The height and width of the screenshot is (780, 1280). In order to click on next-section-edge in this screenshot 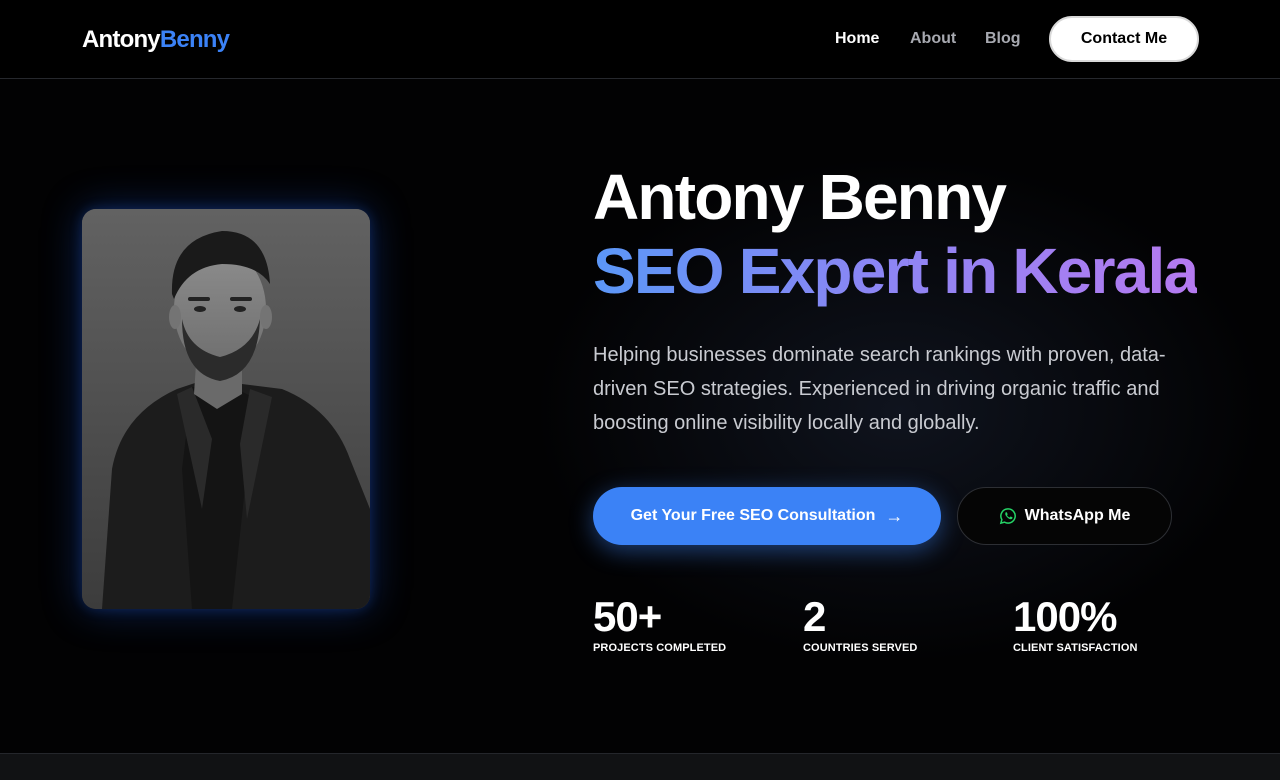, I will do `click(640, 766)`.